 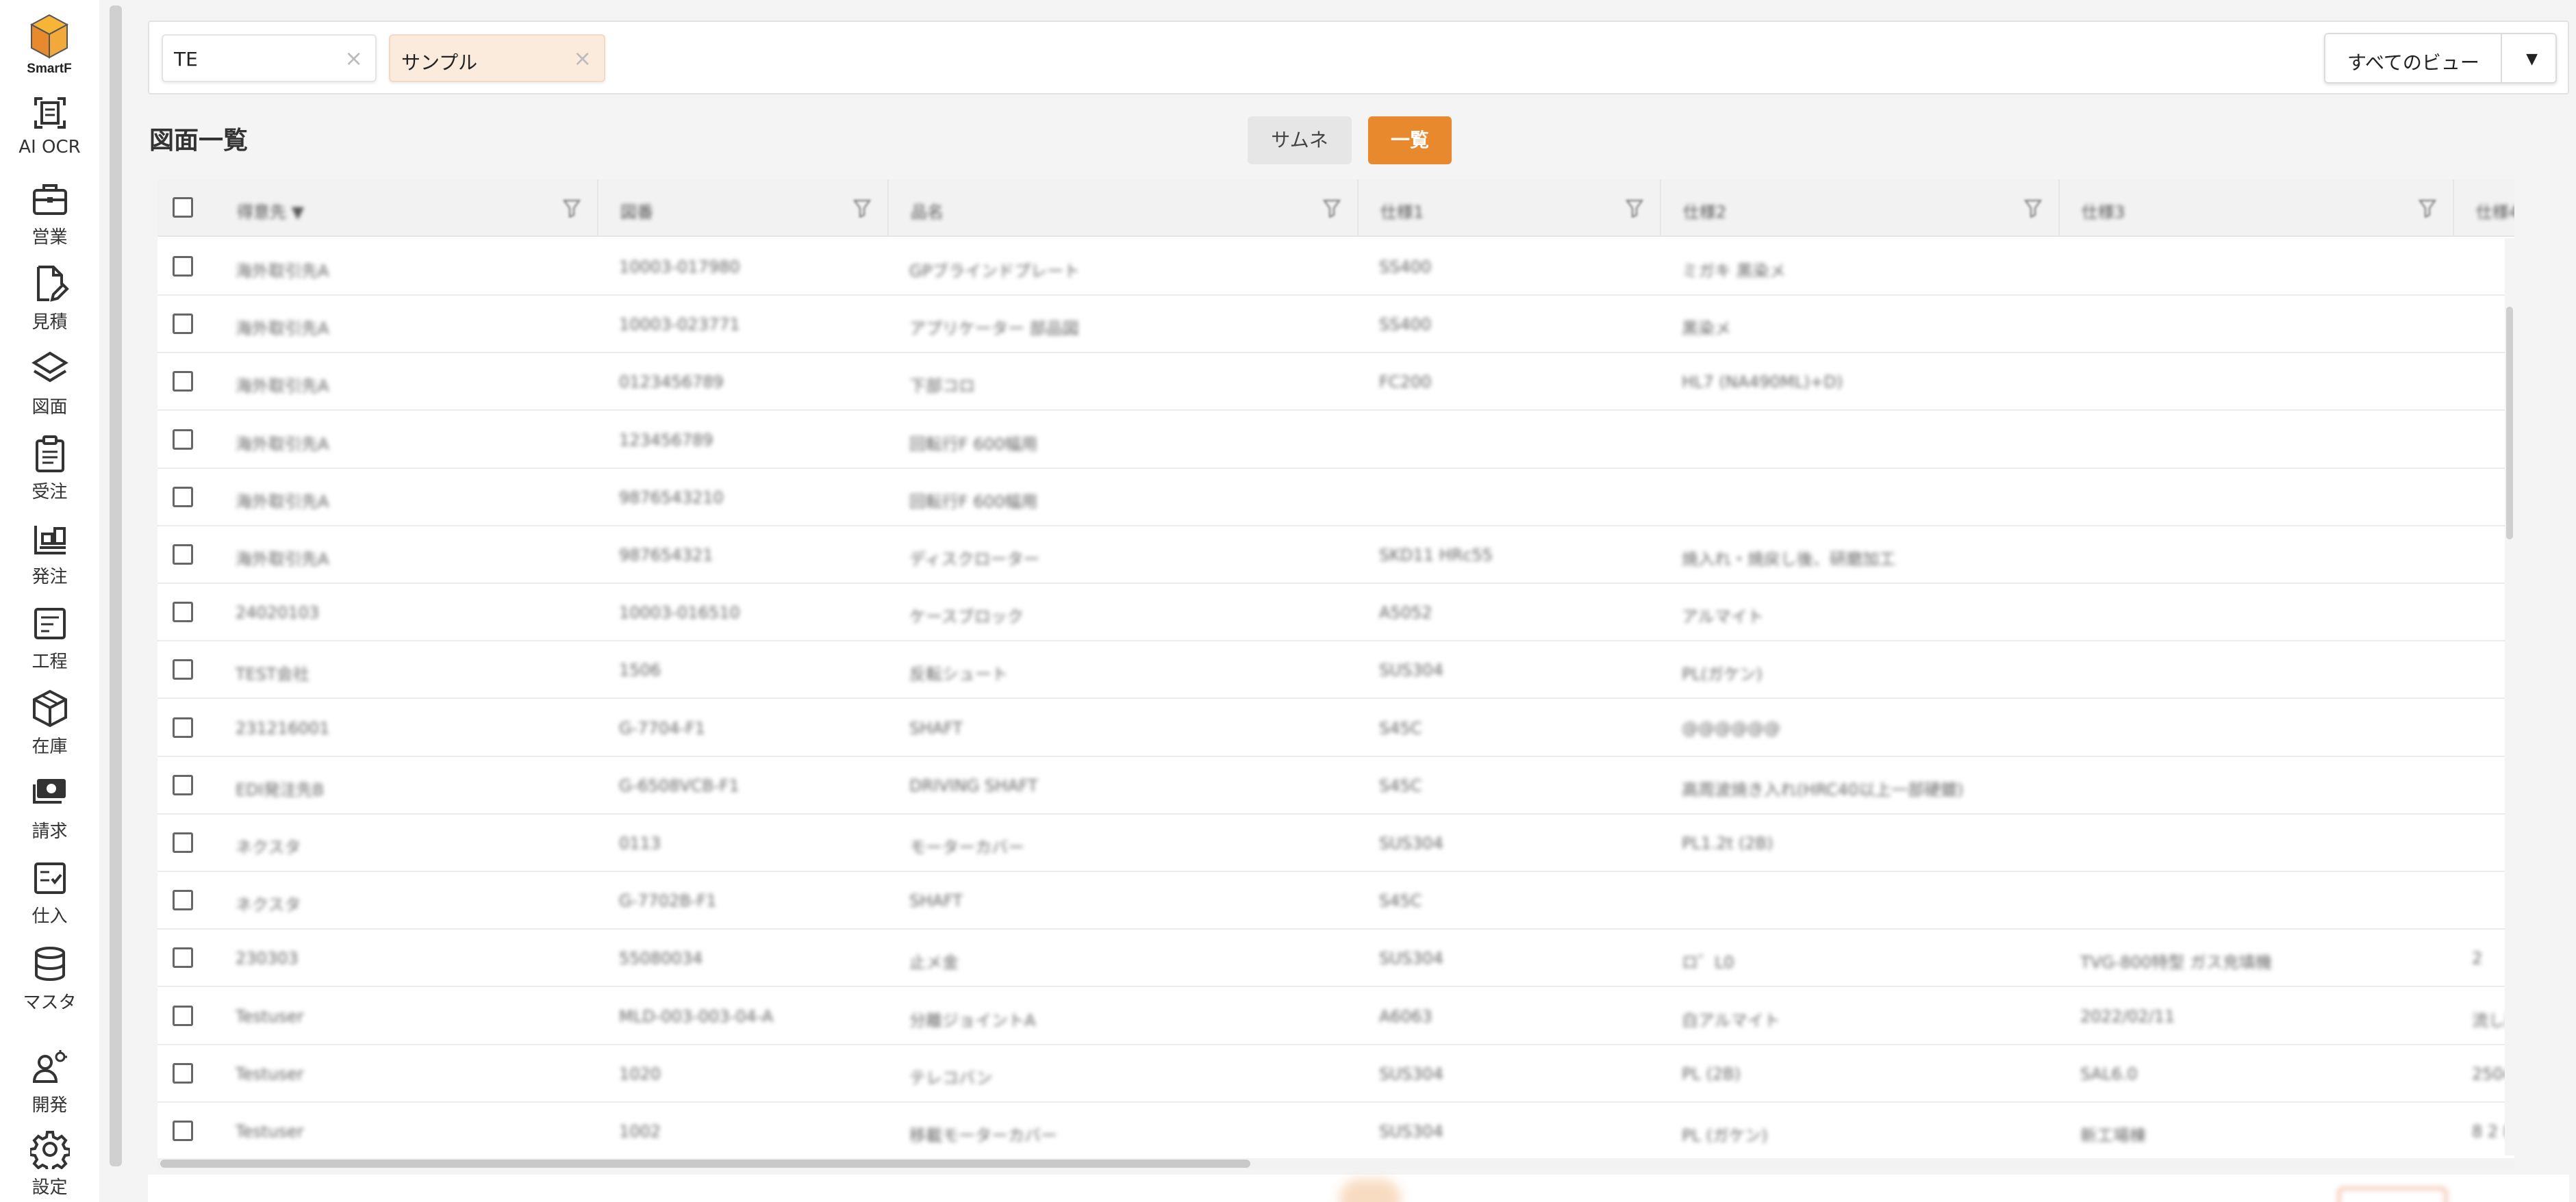 I want to click on filter-bar: TE × サンプル × すべてのビュー ▼, so click(x=1358, y=58).